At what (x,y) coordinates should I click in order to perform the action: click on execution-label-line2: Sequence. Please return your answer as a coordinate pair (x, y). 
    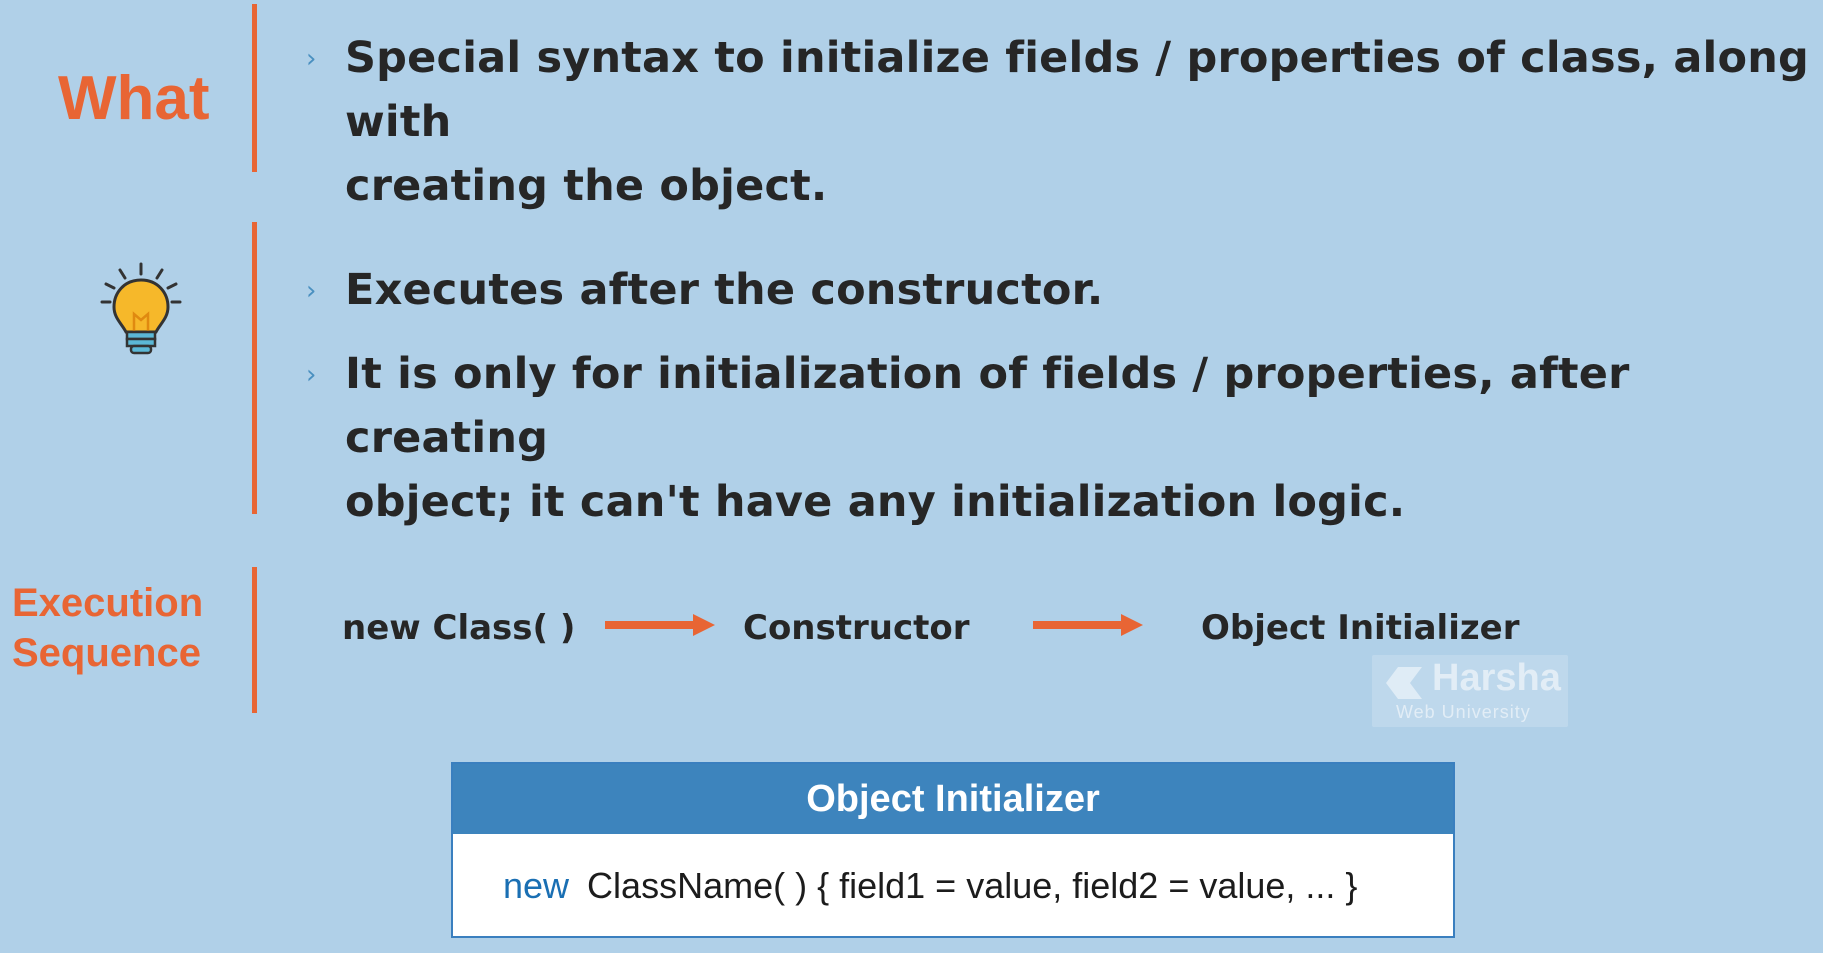
    Looking at the image, I should click on (106, 653).